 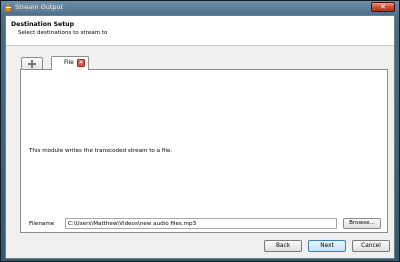 I want to click on tab-file: File ✕, so click(x=70, y=63).